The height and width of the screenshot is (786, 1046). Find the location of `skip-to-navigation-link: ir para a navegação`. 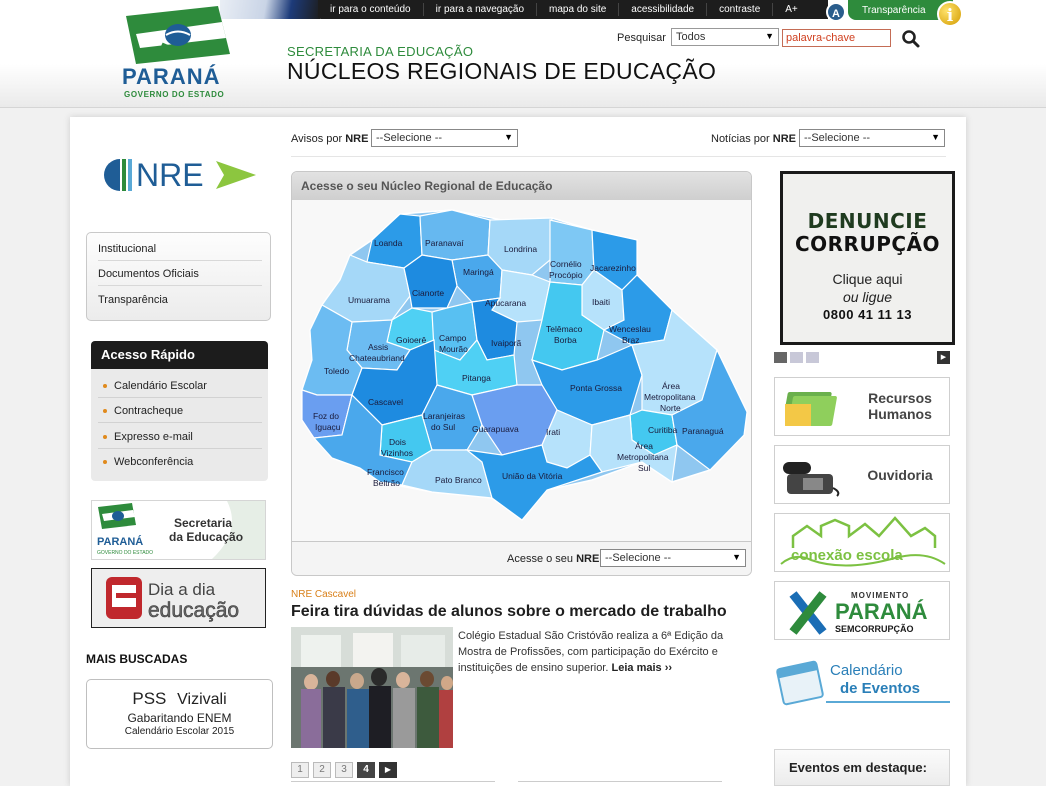

skip-to-navigation-link: ir para a navegação is located at coordinates (481, 9).